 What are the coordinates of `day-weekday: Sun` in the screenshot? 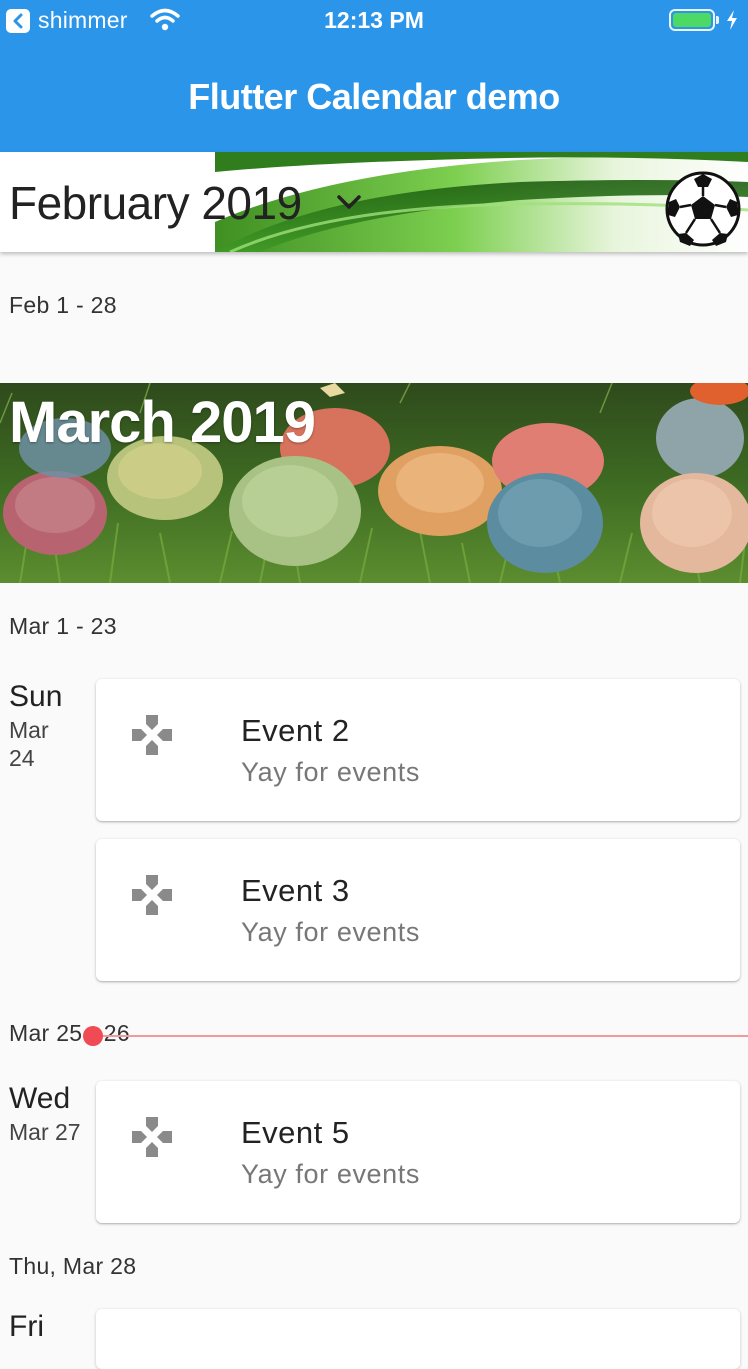 It's located at (36, 696).